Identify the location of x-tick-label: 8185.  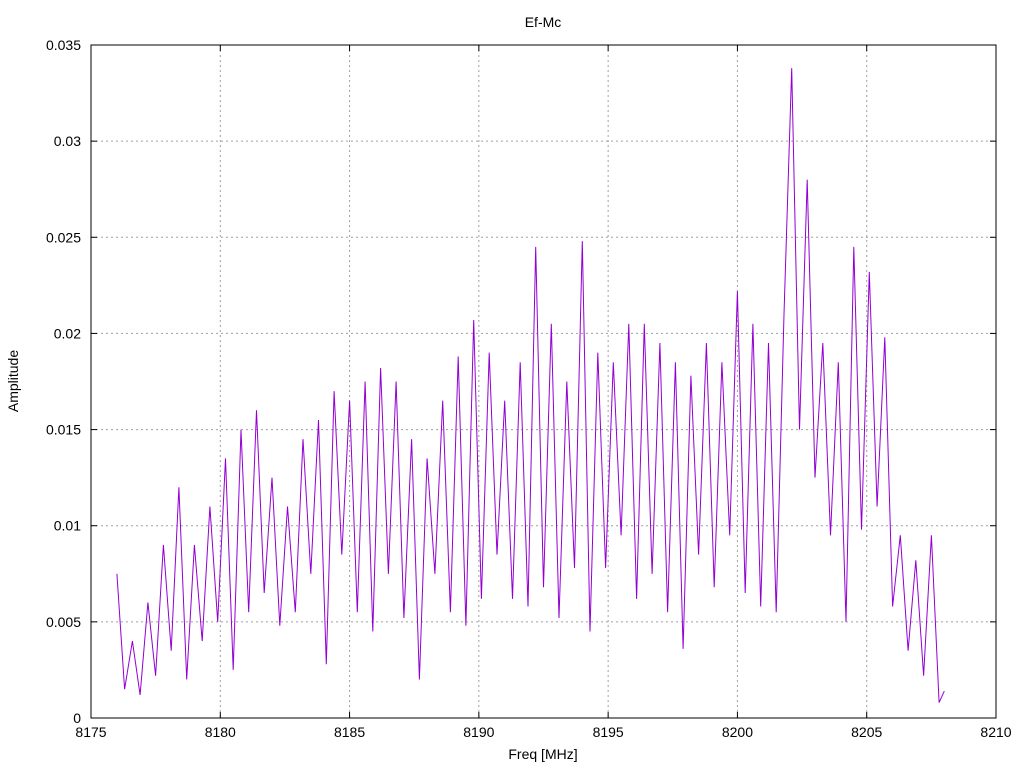
(349, 732).